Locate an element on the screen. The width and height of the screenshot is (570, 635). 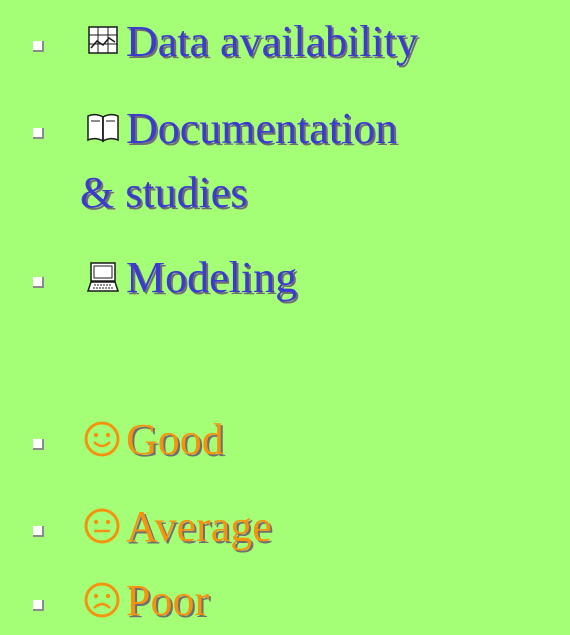
good-label: Good is located at coordinates (175, 439).